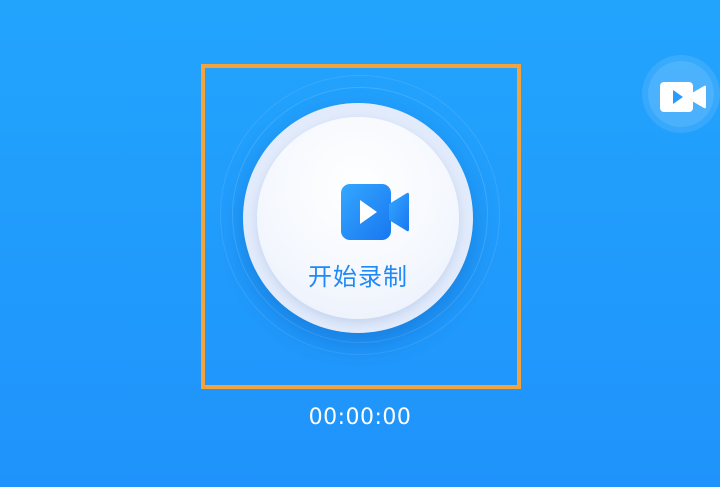 The height and width of the screenshot is (487, 720). Describe the element at coordinates (360, 417) in the screenshot. I see `recording-timer: 00:00:00` at that location.